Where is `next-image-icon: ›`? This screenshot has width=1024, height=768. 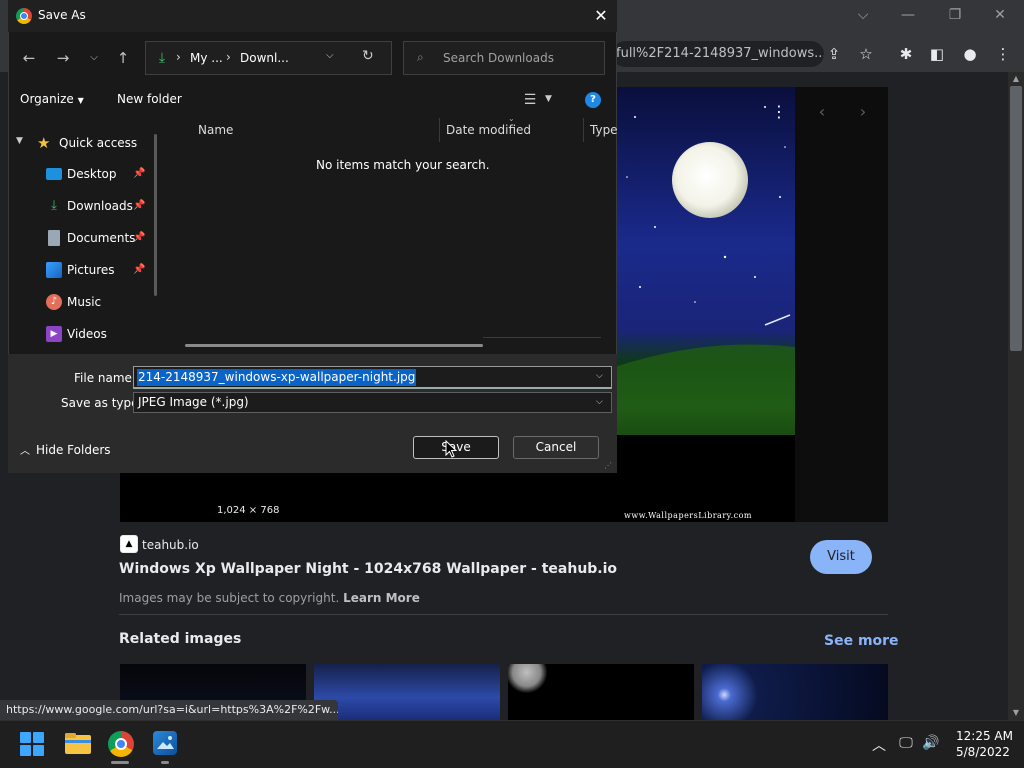
next-image-icon: › is located at coordinates (863, 112).